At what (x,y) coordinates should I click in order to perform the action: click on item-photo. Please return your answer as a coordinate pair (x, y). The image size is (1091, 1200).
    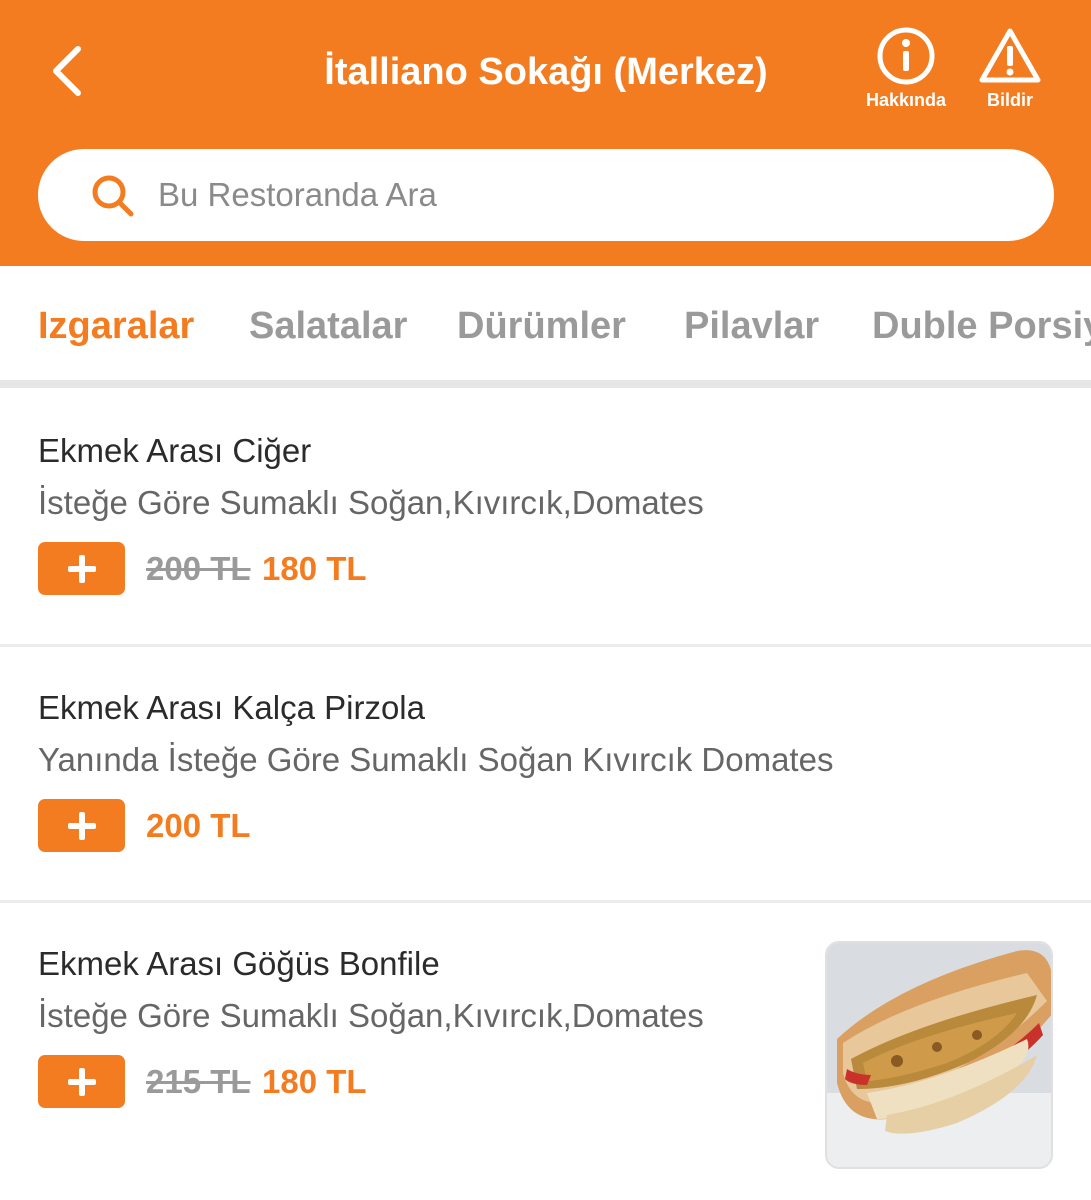
    Looking at the image, I should click on (939, 1055).